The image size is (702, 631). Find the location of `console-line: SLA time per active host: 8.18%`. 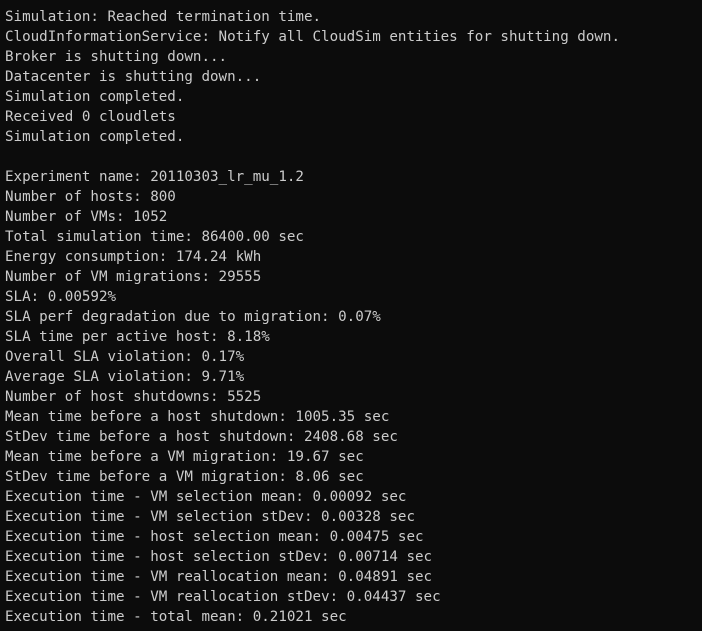

console-line: SLA time per active host: 8.18% is located at coordinates (137, 337).